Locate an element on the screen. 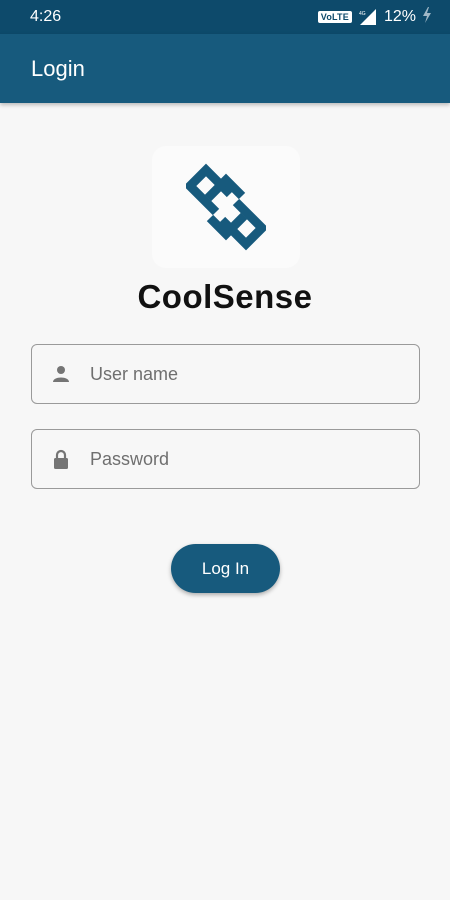 This screenshot has width=450, height=900. person-icon is located at coordinates (61, 374).